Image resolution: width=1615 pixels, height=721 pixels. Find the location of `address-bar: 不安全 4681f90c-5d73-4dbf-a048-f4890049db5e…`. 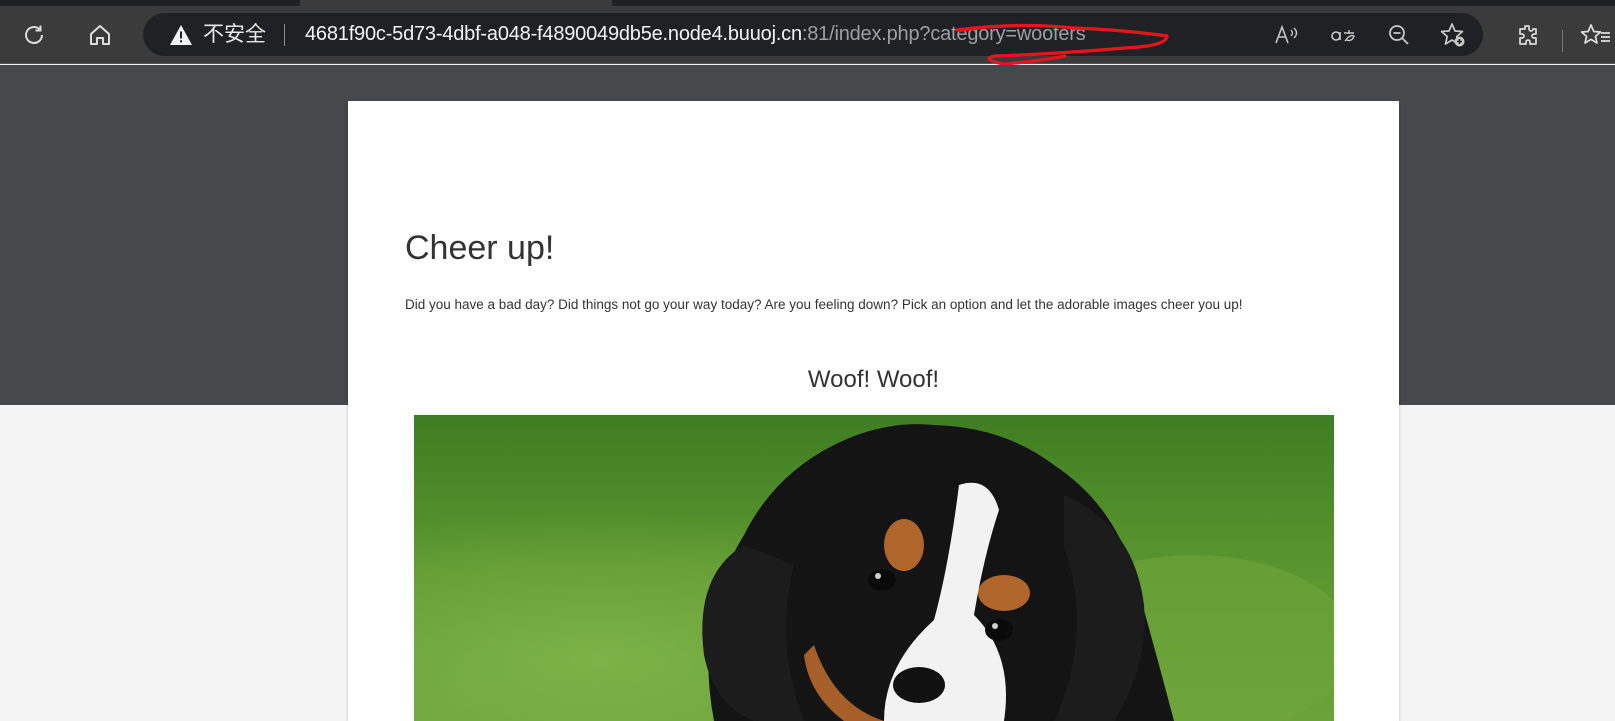

address-bar: 不安全 4681f90c-5d73-4dbf-a048-f4890049db5e… is located at coordinates (813, 34).